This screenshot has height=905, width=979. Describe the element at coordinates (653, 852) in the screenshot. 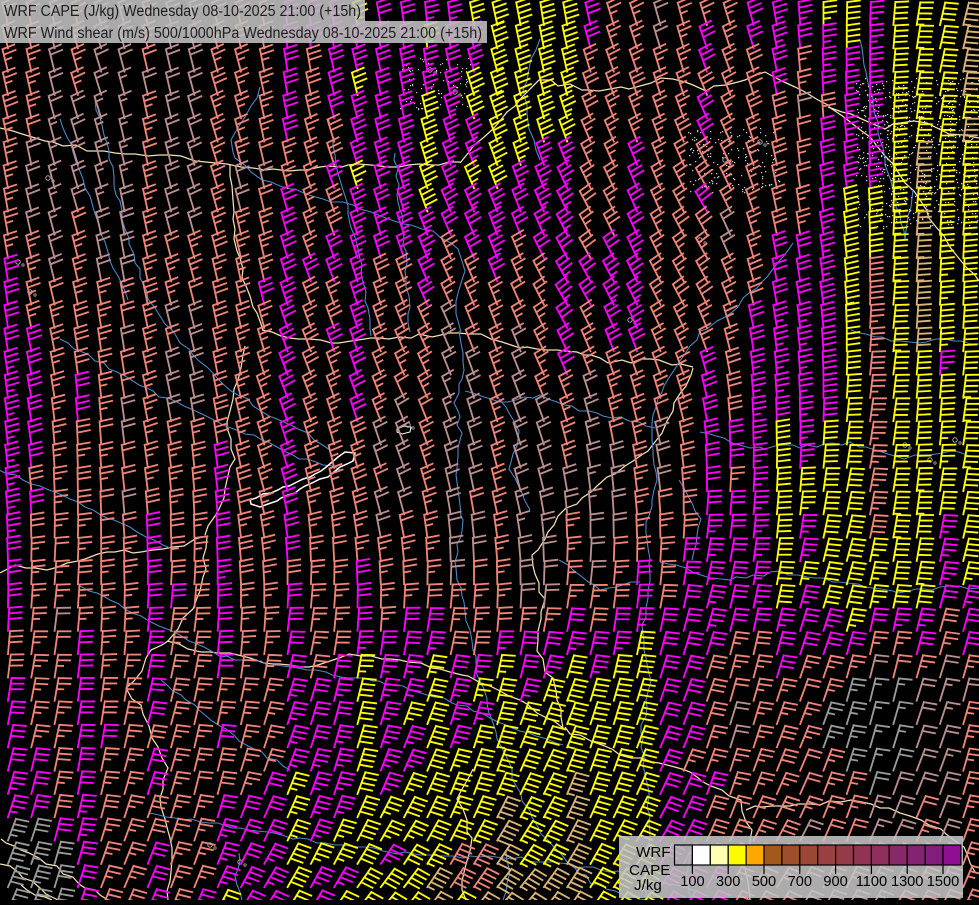

I see `svg-text: WRF` at that location.